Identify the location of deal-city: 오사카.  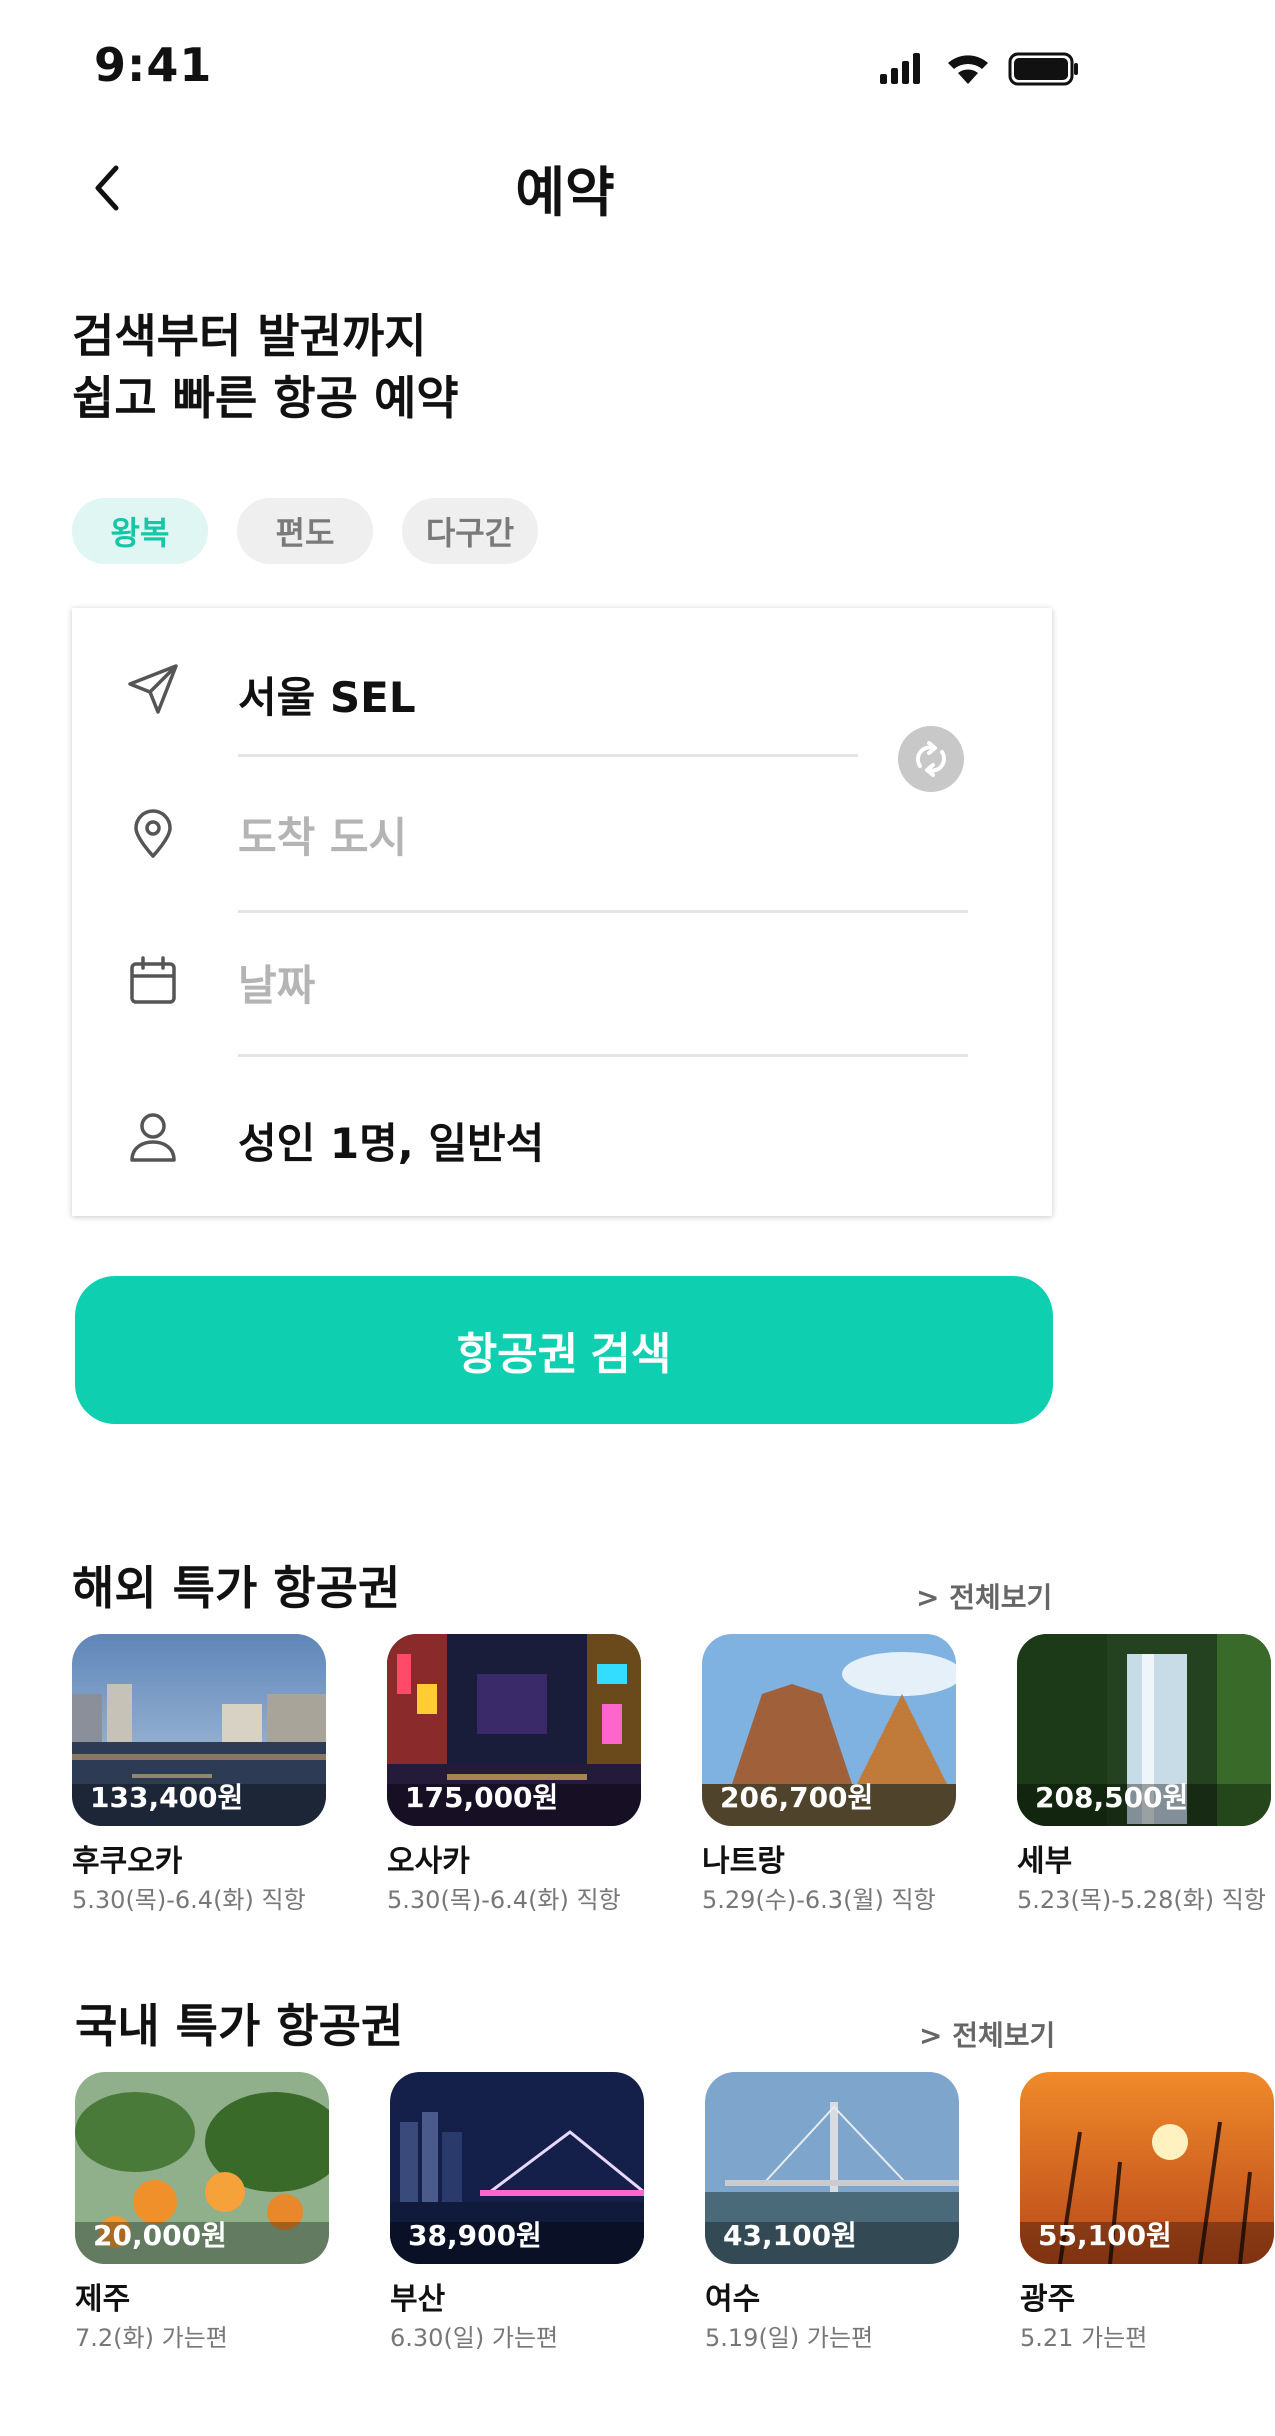
(428, 1861).